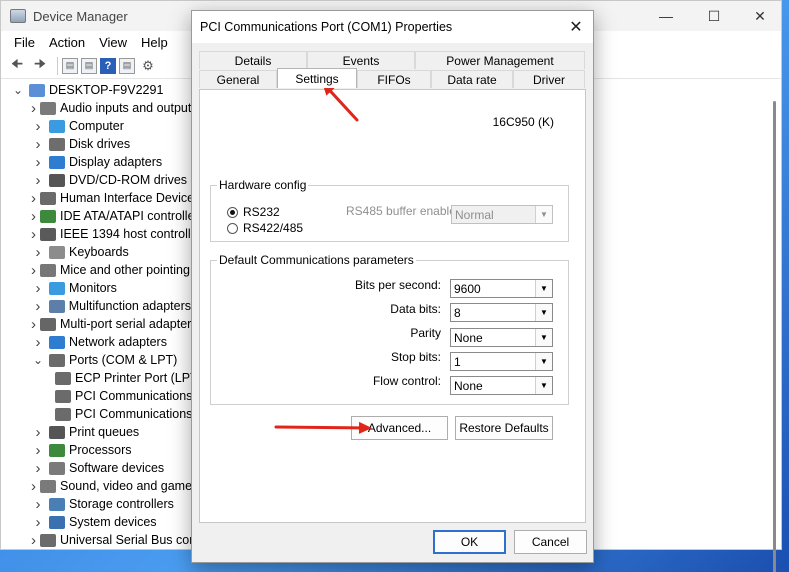 The width and height of the screenshot is (789, 572). What do you see at coordinates (365, 427) in the screenshot?
I see `advanced-button-arrow-head` at bounding box center [365, 427].